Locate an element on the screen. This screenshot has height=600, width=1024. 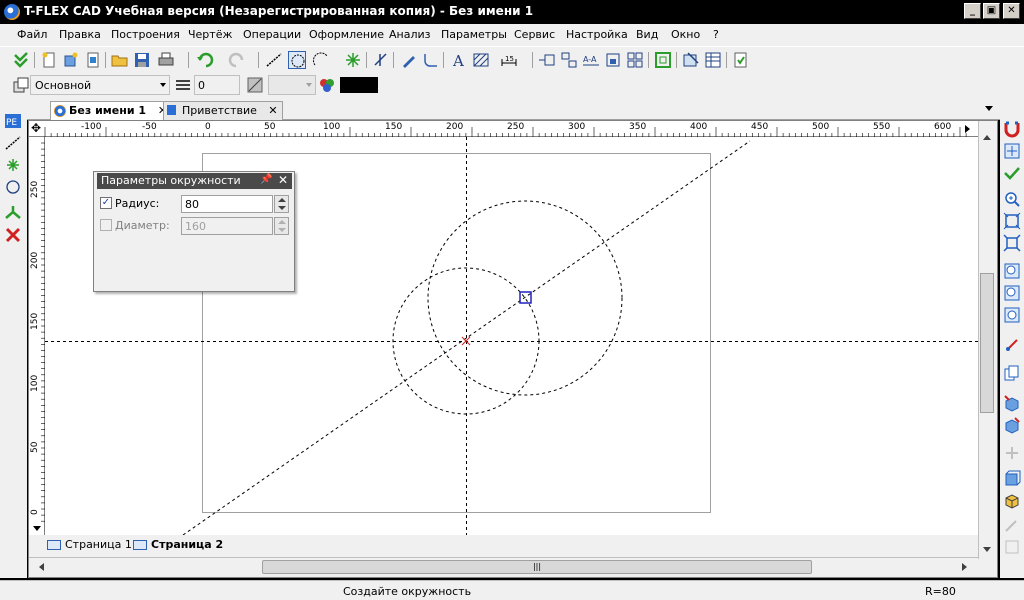
menu-edit: Правка is located at coordinates (80, 34).